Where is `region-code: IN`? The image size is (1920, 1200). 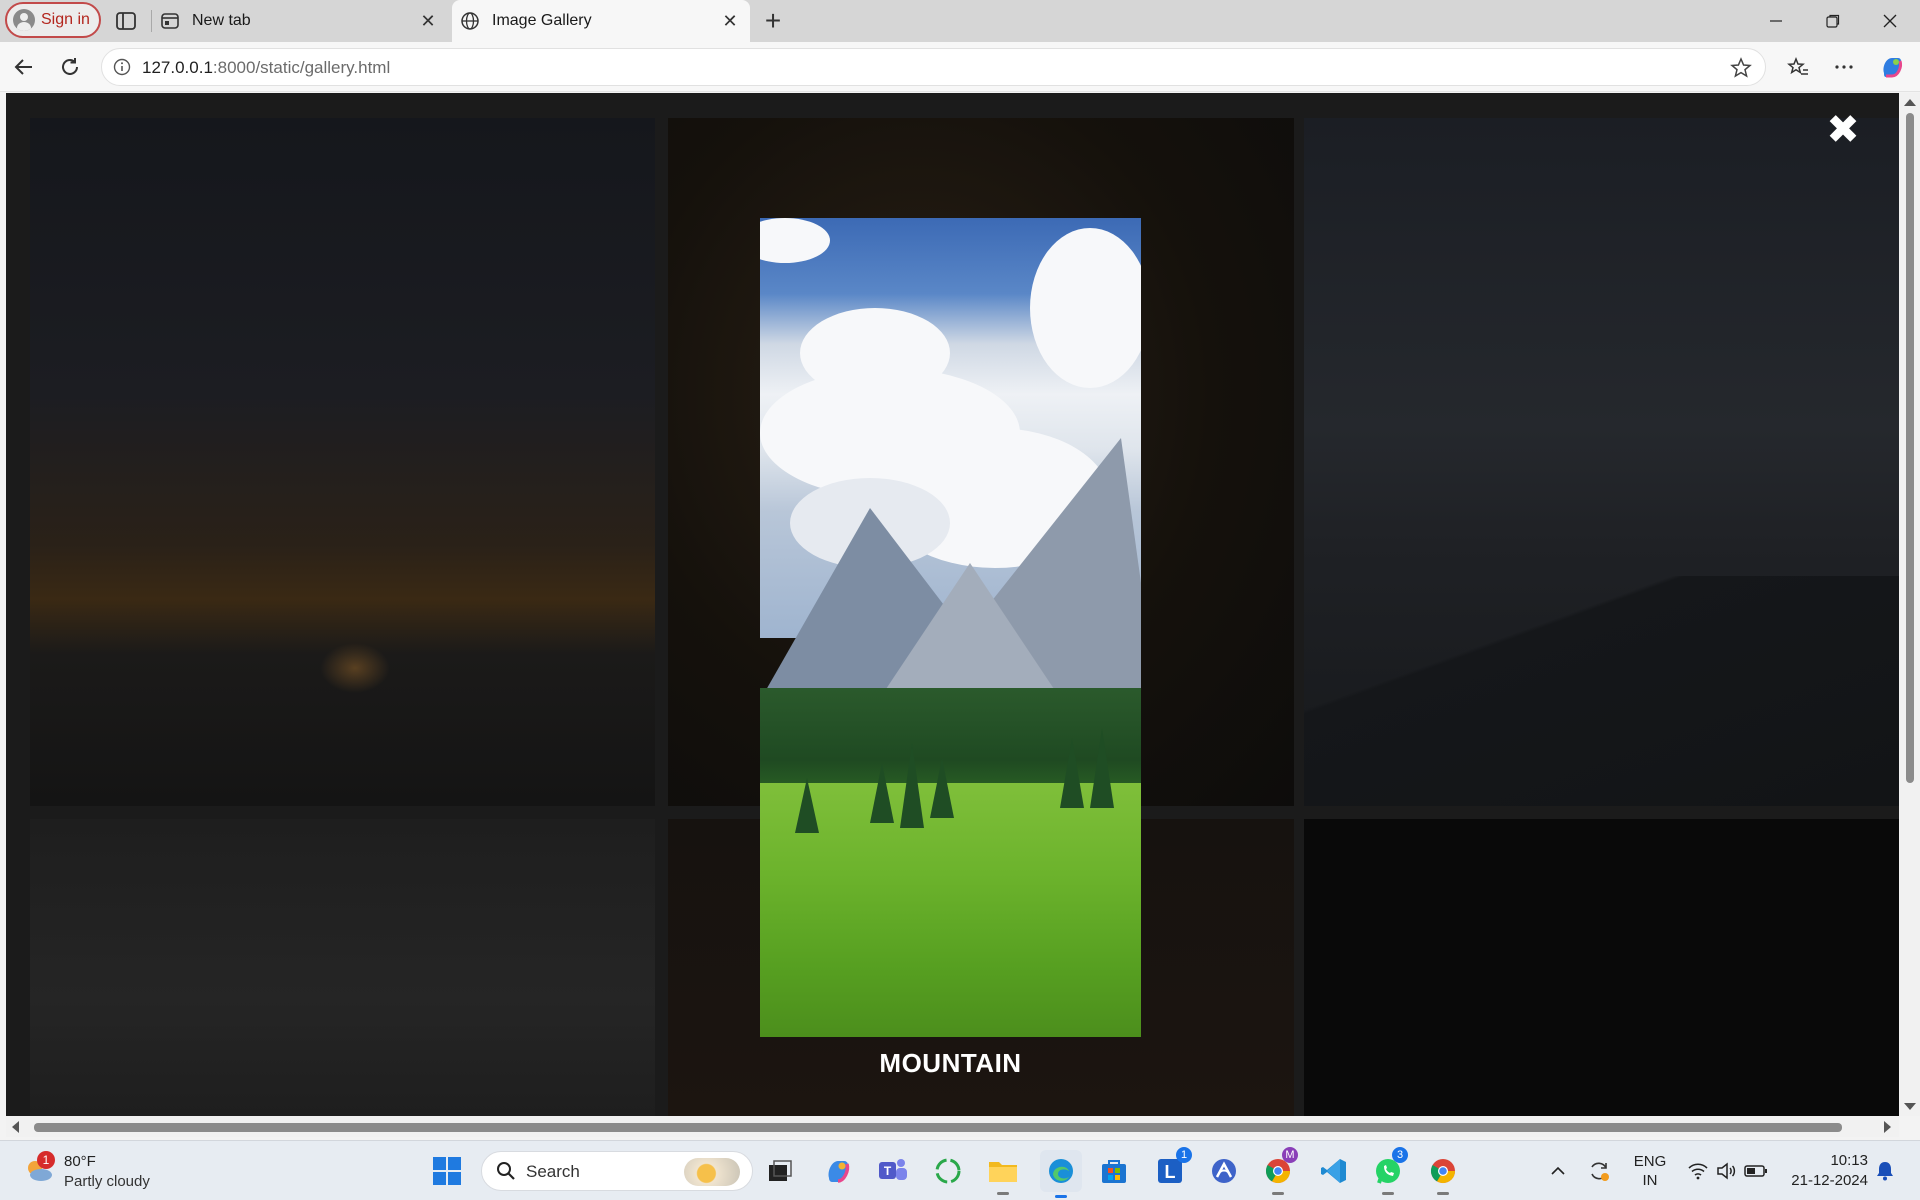
region-code: IN is located at coordinates (1650, 1180).